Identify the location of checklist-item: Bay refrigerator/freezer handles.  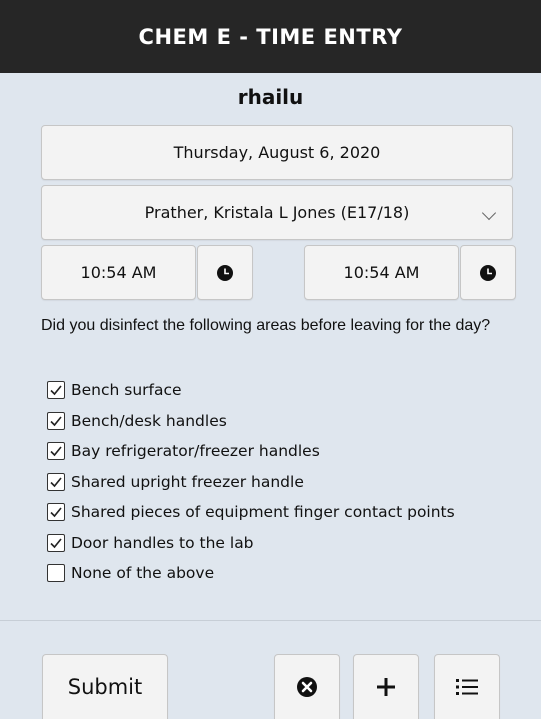
(251, 451).